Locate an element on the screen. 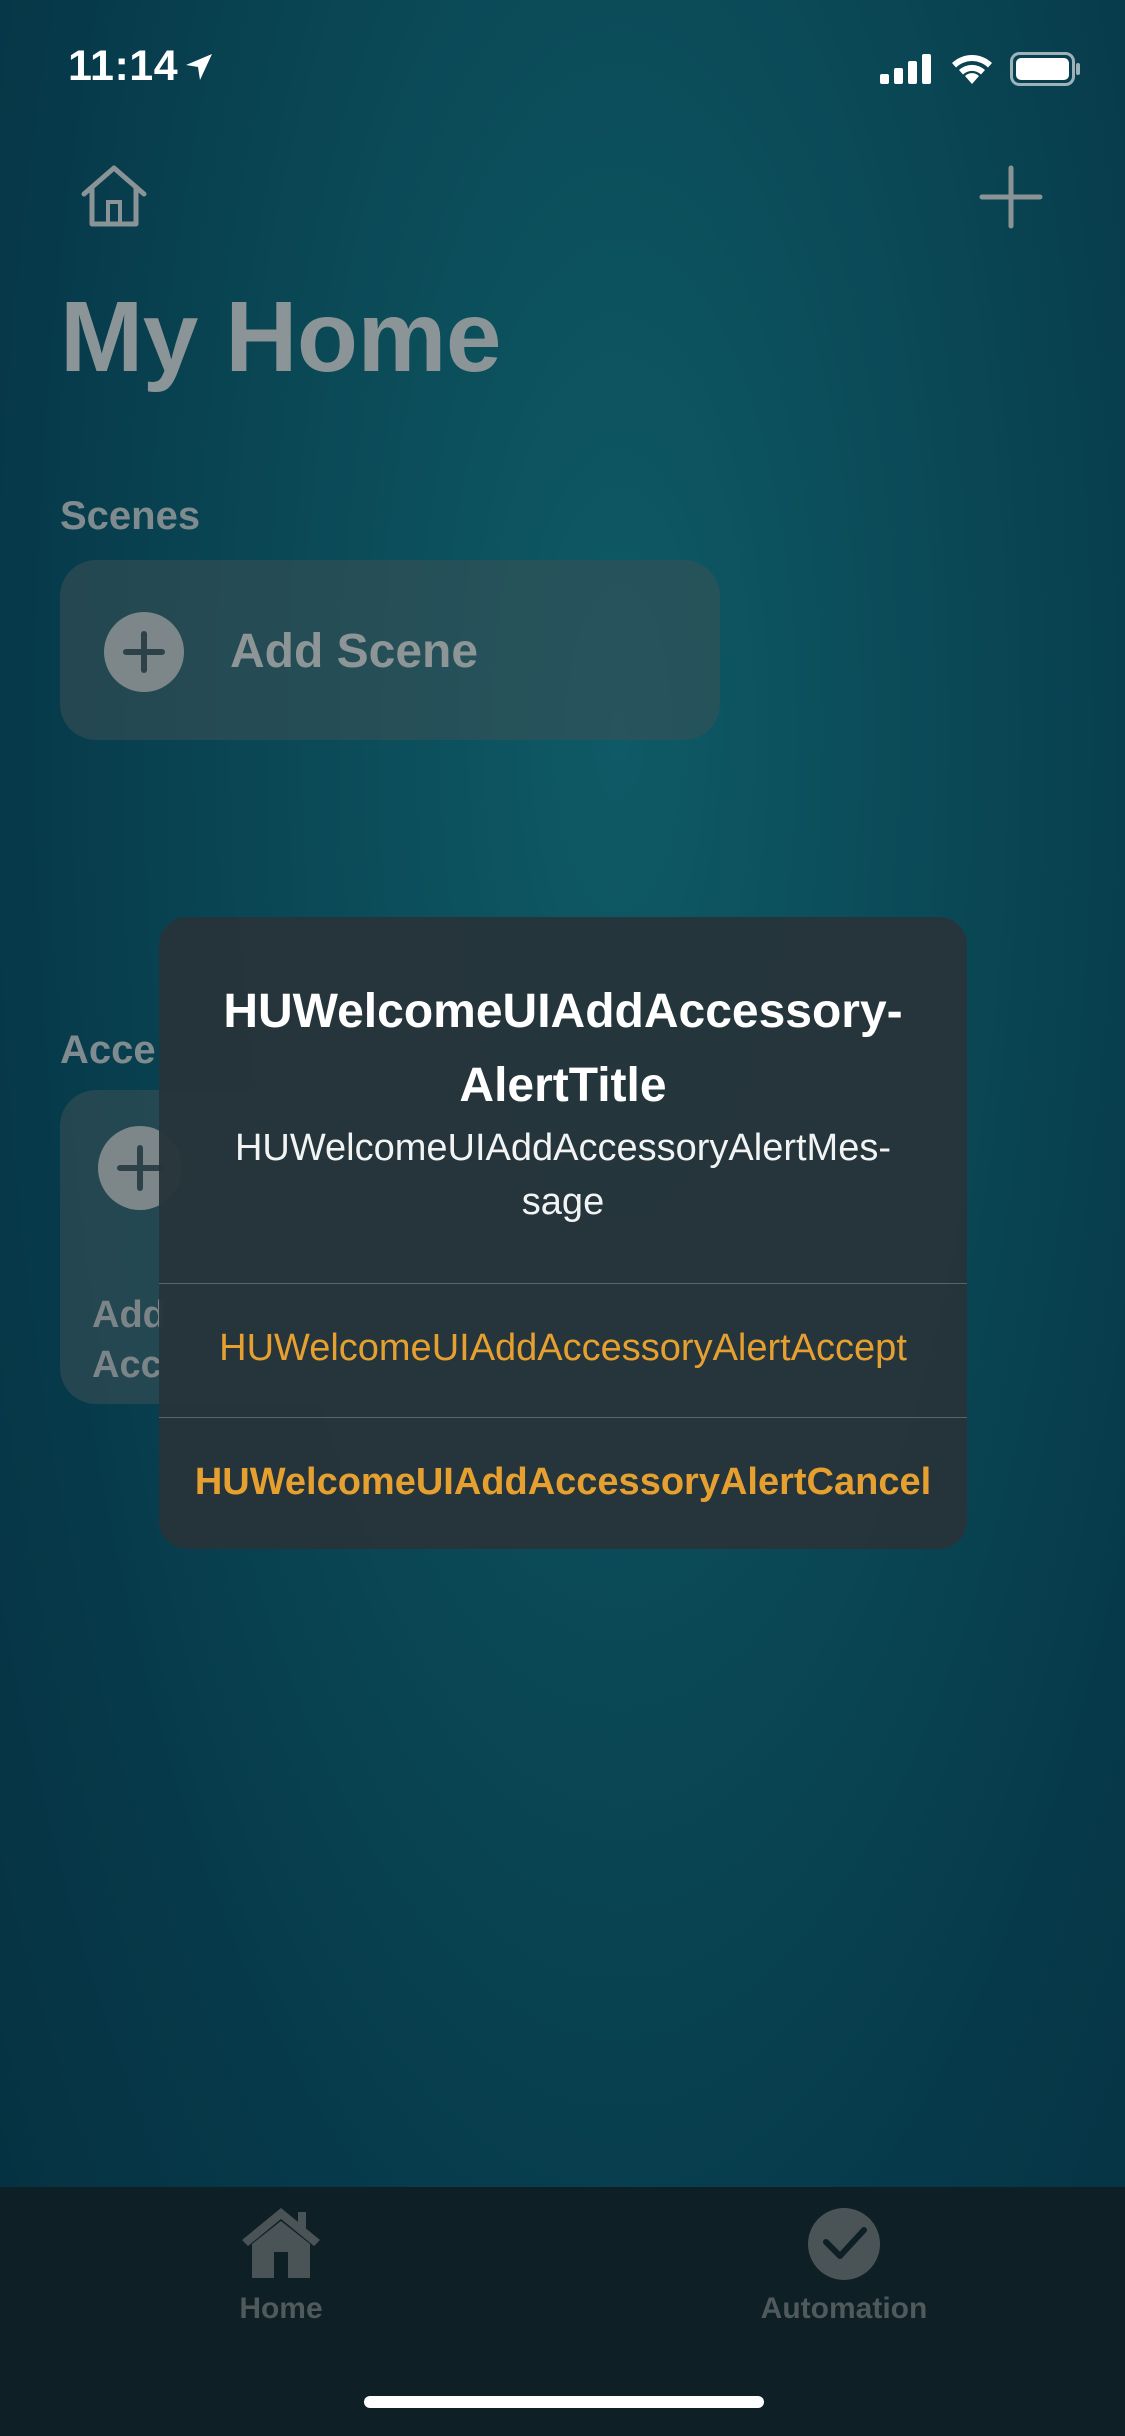 The image size is (1125, 2436). wifi-icon is located at coordinates (972, 69).